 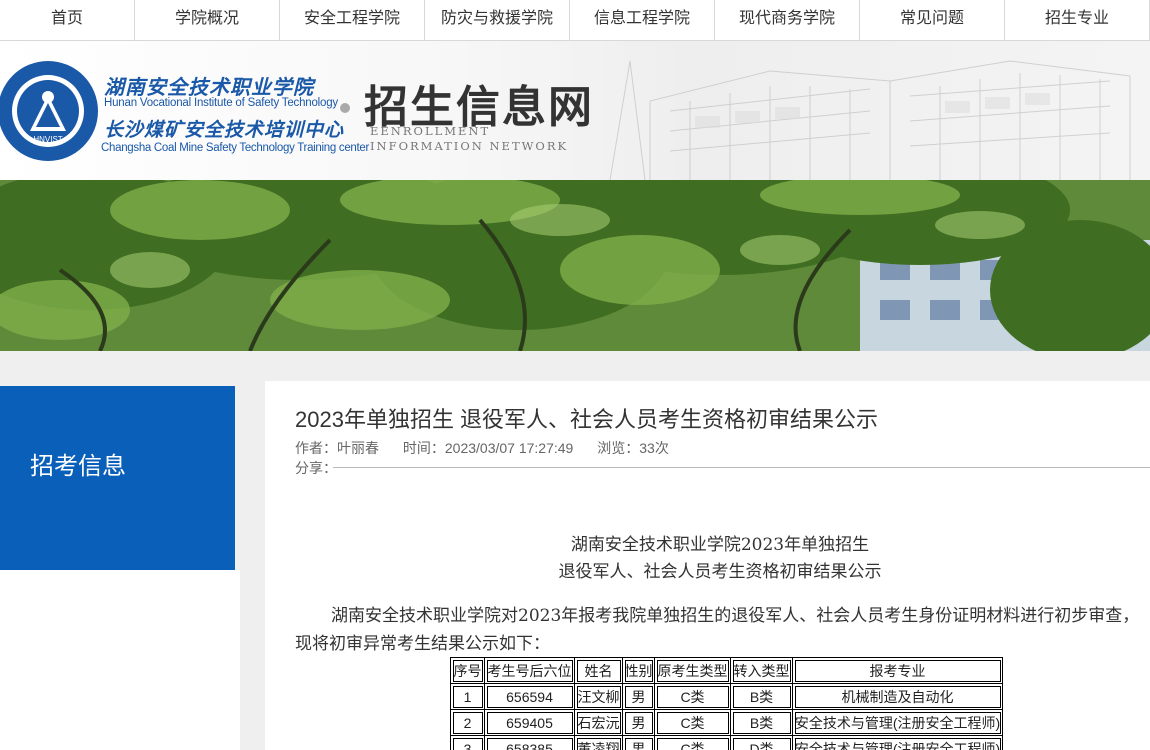 I want to click on nav-item: 招生专业, so click(x=1077, y=20).